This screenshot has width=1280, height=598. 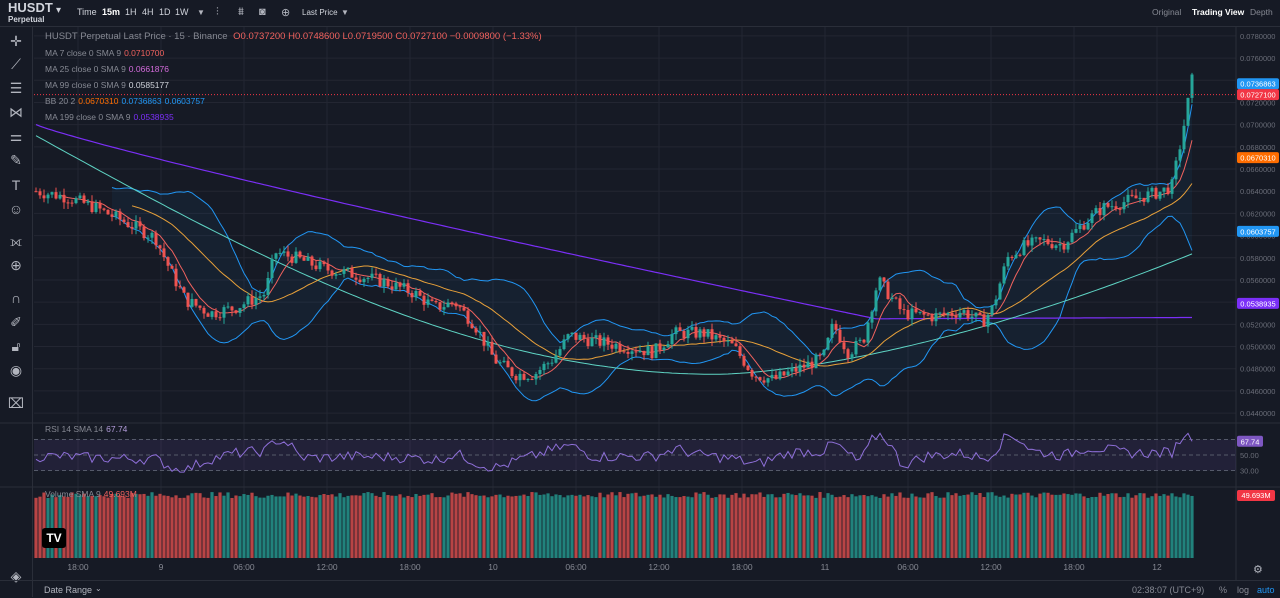 I want to click on date-range-button: Date Range, so click(x=68, y=590).